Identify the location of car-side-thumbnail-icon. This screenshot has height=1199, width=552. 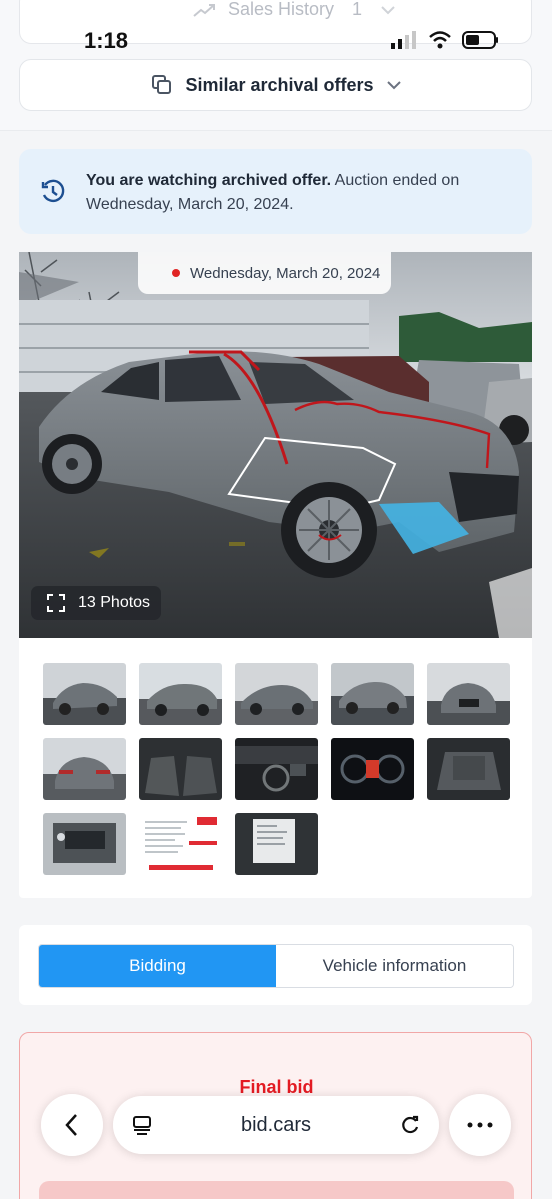
(276, 694).